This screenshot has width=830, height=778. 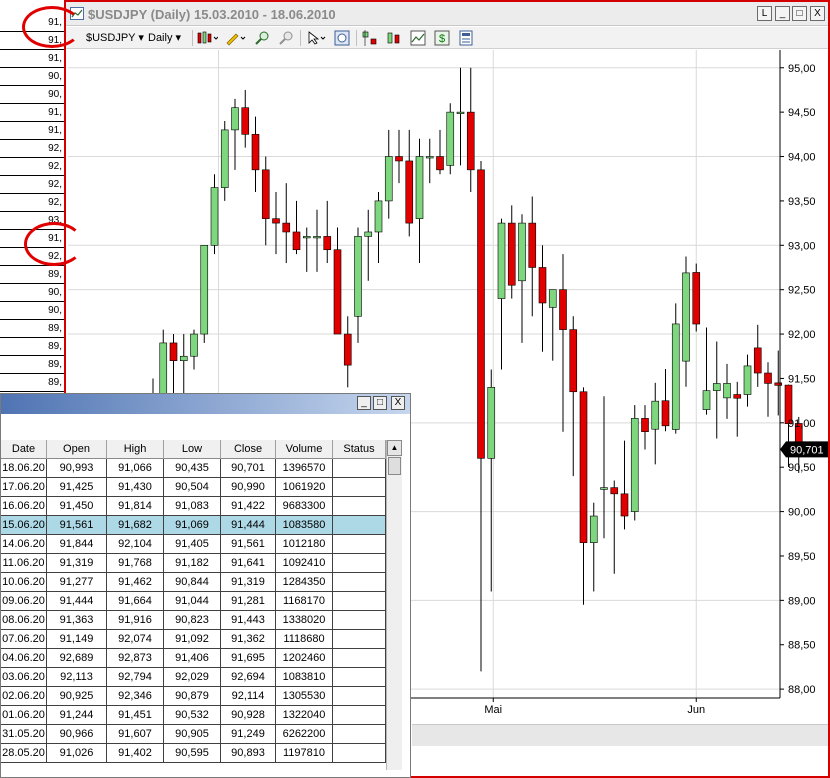 What do you see at coordinates (77, 639) in the screenshot?
I see `table-cell-open: 91,149` at bounding box center [77, 639].